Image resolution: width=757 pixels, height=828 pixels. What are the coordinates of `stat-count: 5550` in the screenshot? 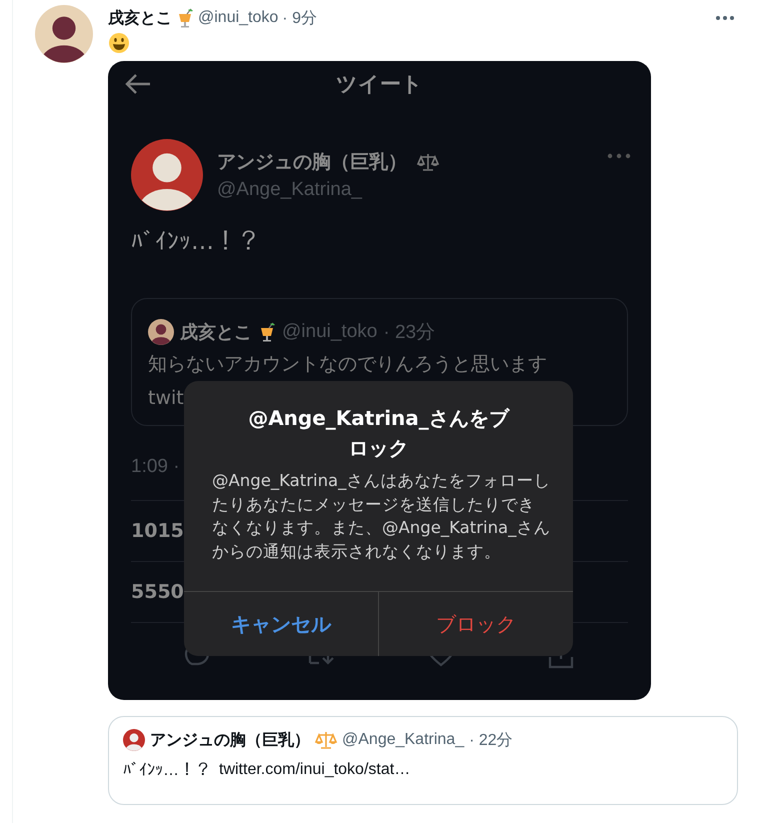 It's located at (157, 592).